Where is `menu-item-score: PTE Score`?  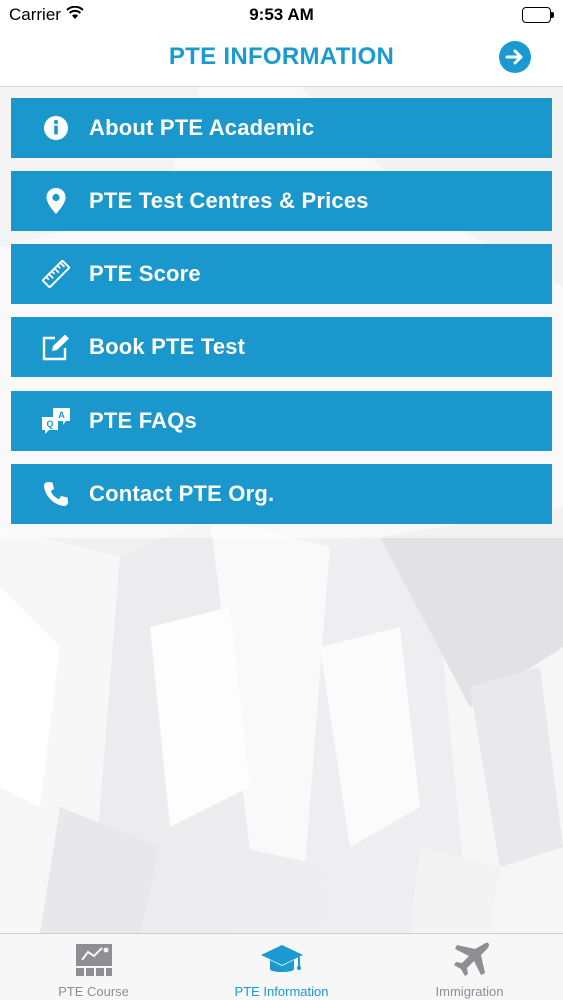 menu-item-score: PTE Score is located at coordinates (281, 274).